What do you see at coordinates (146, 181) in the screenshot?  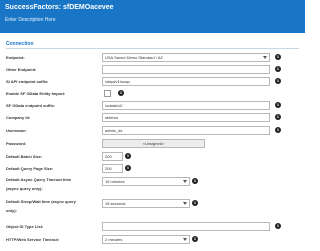 I see `async-timeout-select: 15 minutes` at bounding box center [146, 181].